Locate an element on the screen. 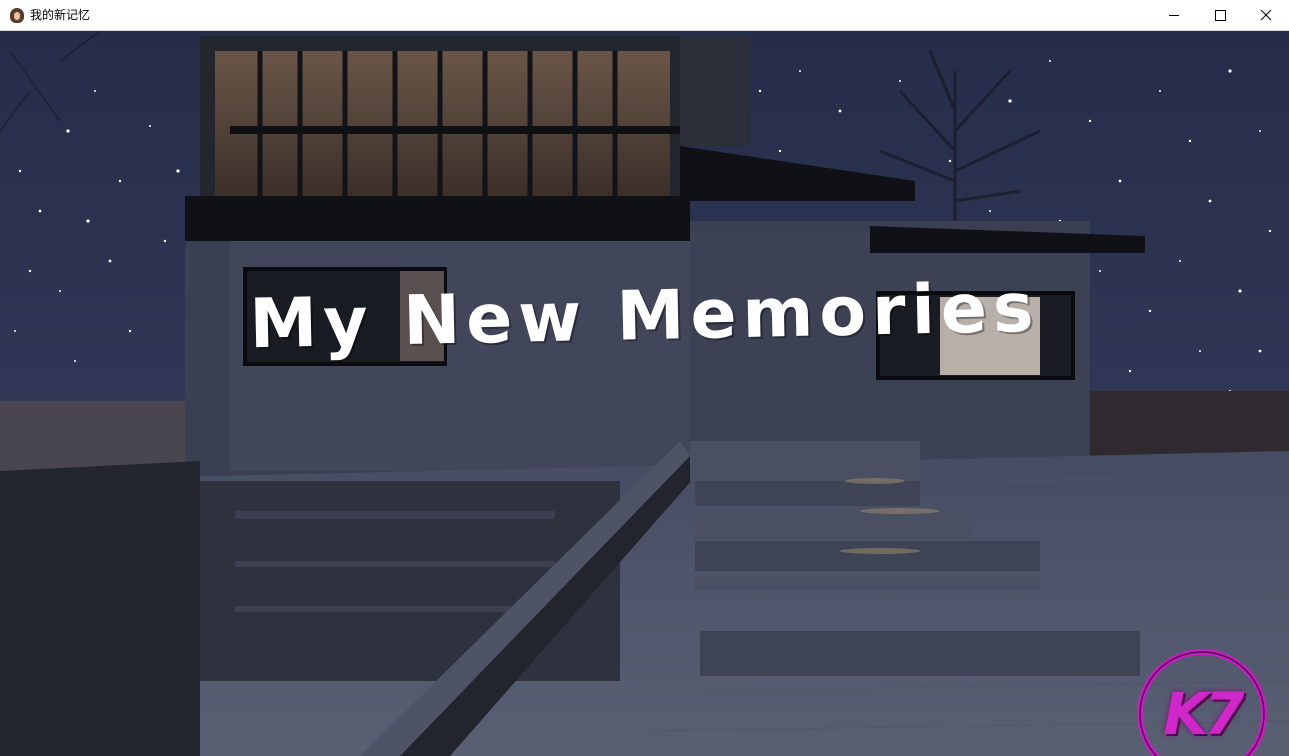 The image size is (1289, 756). maximize-button is located at coordinates (1220, 15).